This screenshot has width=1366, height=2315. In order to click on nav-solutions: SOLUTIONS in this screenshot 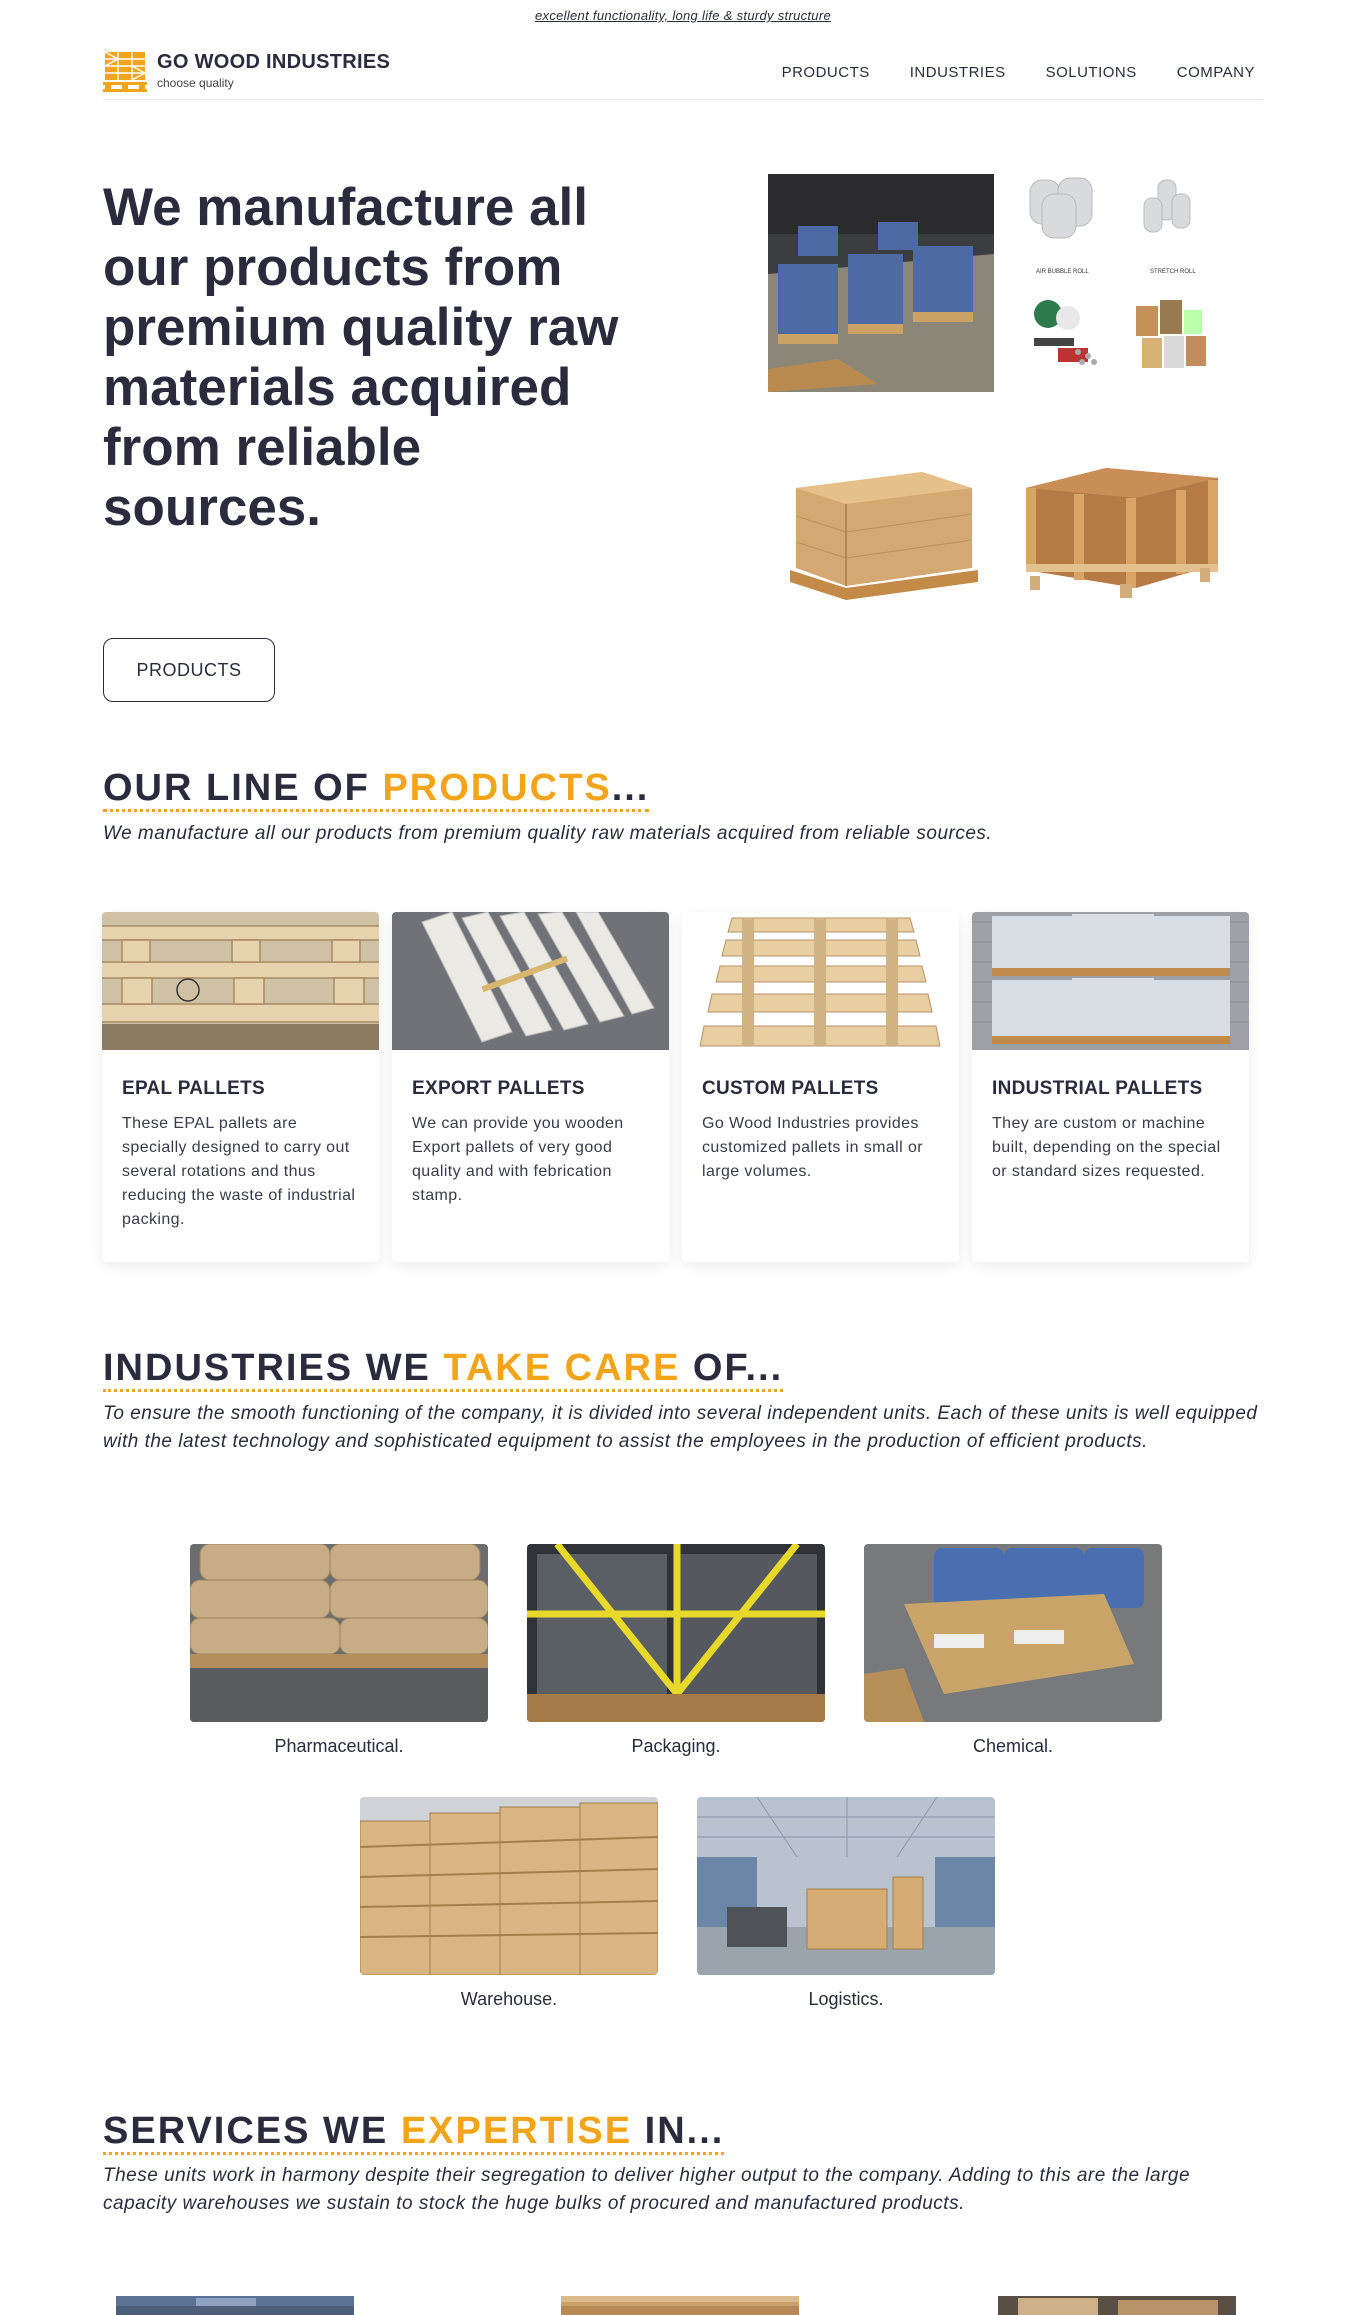, I will do `click(1091, 72)`.